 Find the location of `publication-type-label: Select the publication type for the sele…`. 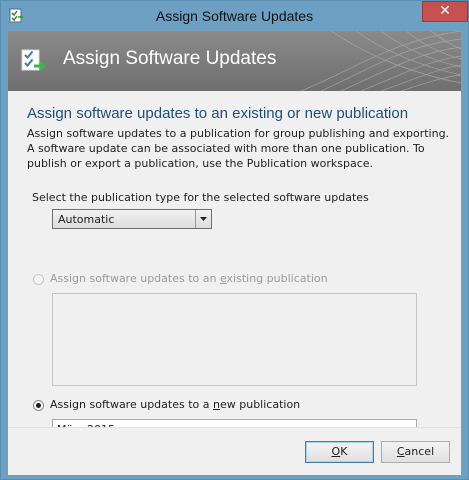

publication-type-label: Select the publication type for the sele… is located at coordinates (200, 197).